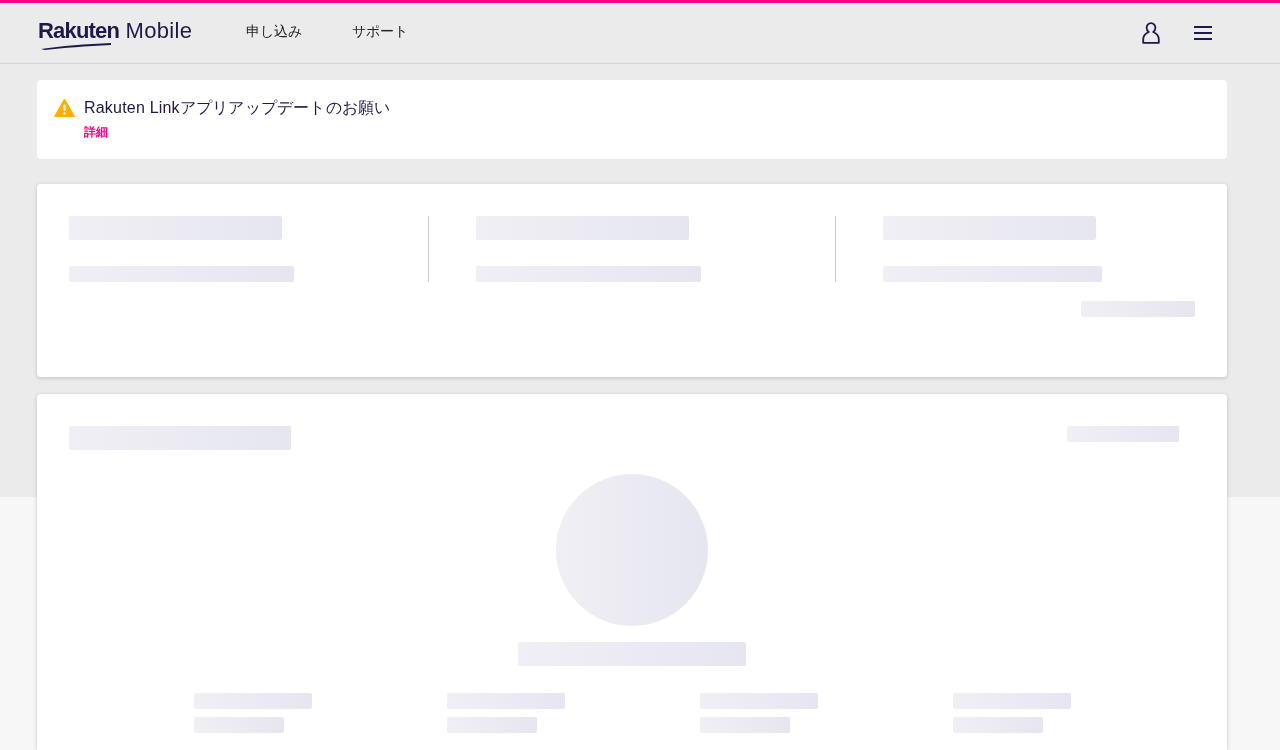  I want to click on swoosh-icon, so click(76, 46).